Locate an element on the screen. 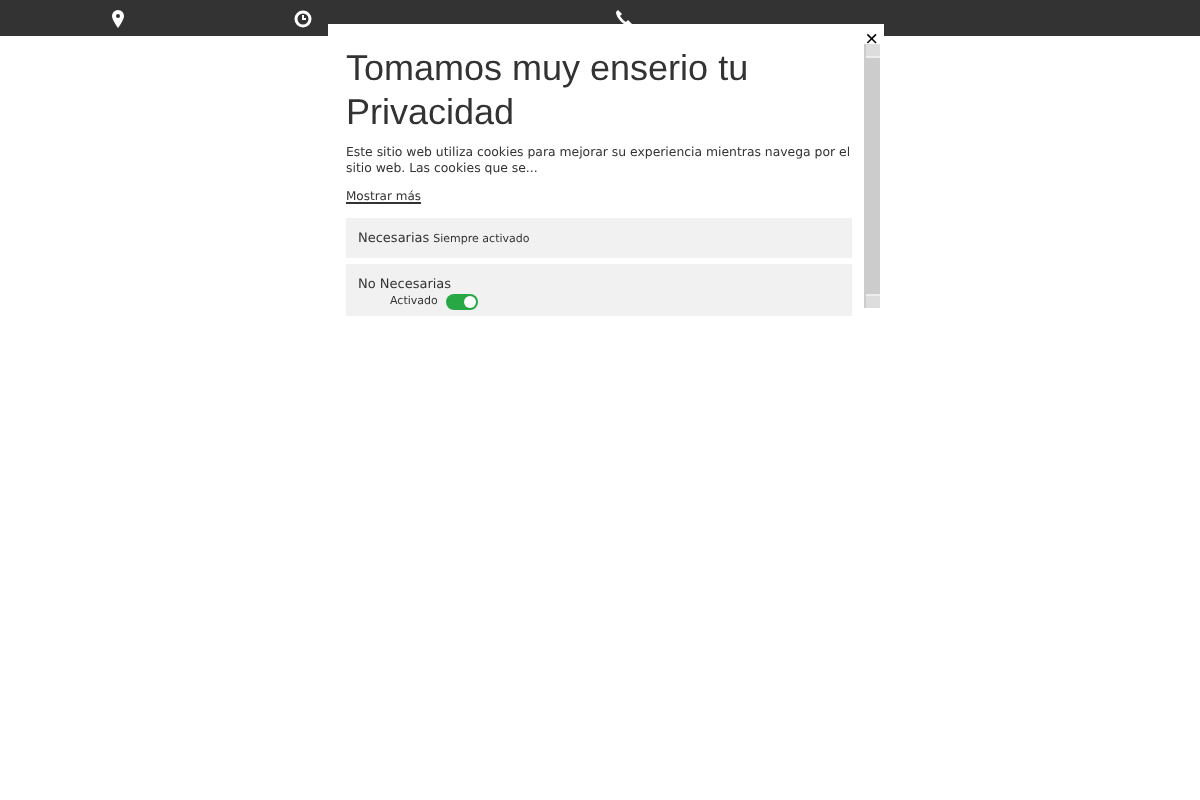 The width and height of the screenshot is (1200, 800). scrollbar is located at coordinates (872, 176).